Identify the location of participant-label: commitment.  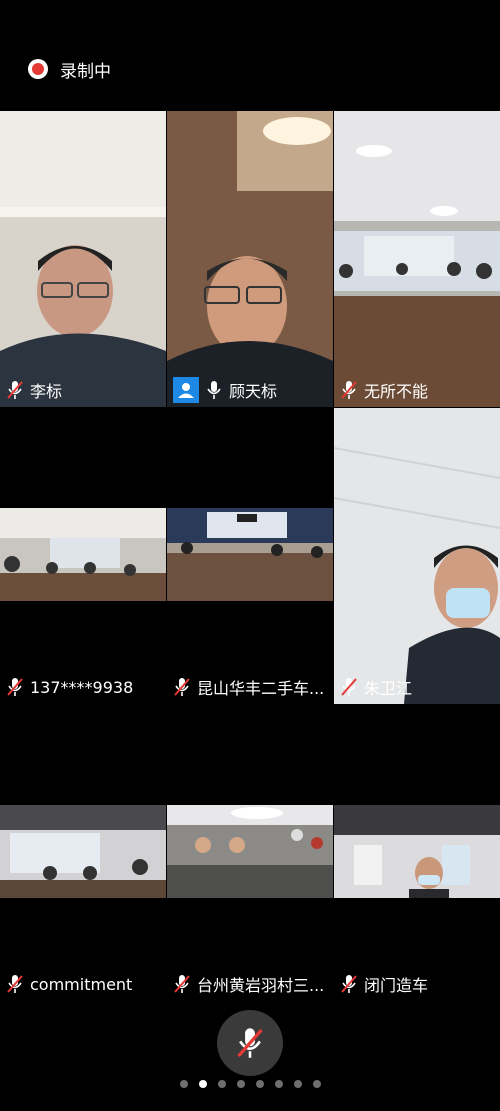
(69, 984).